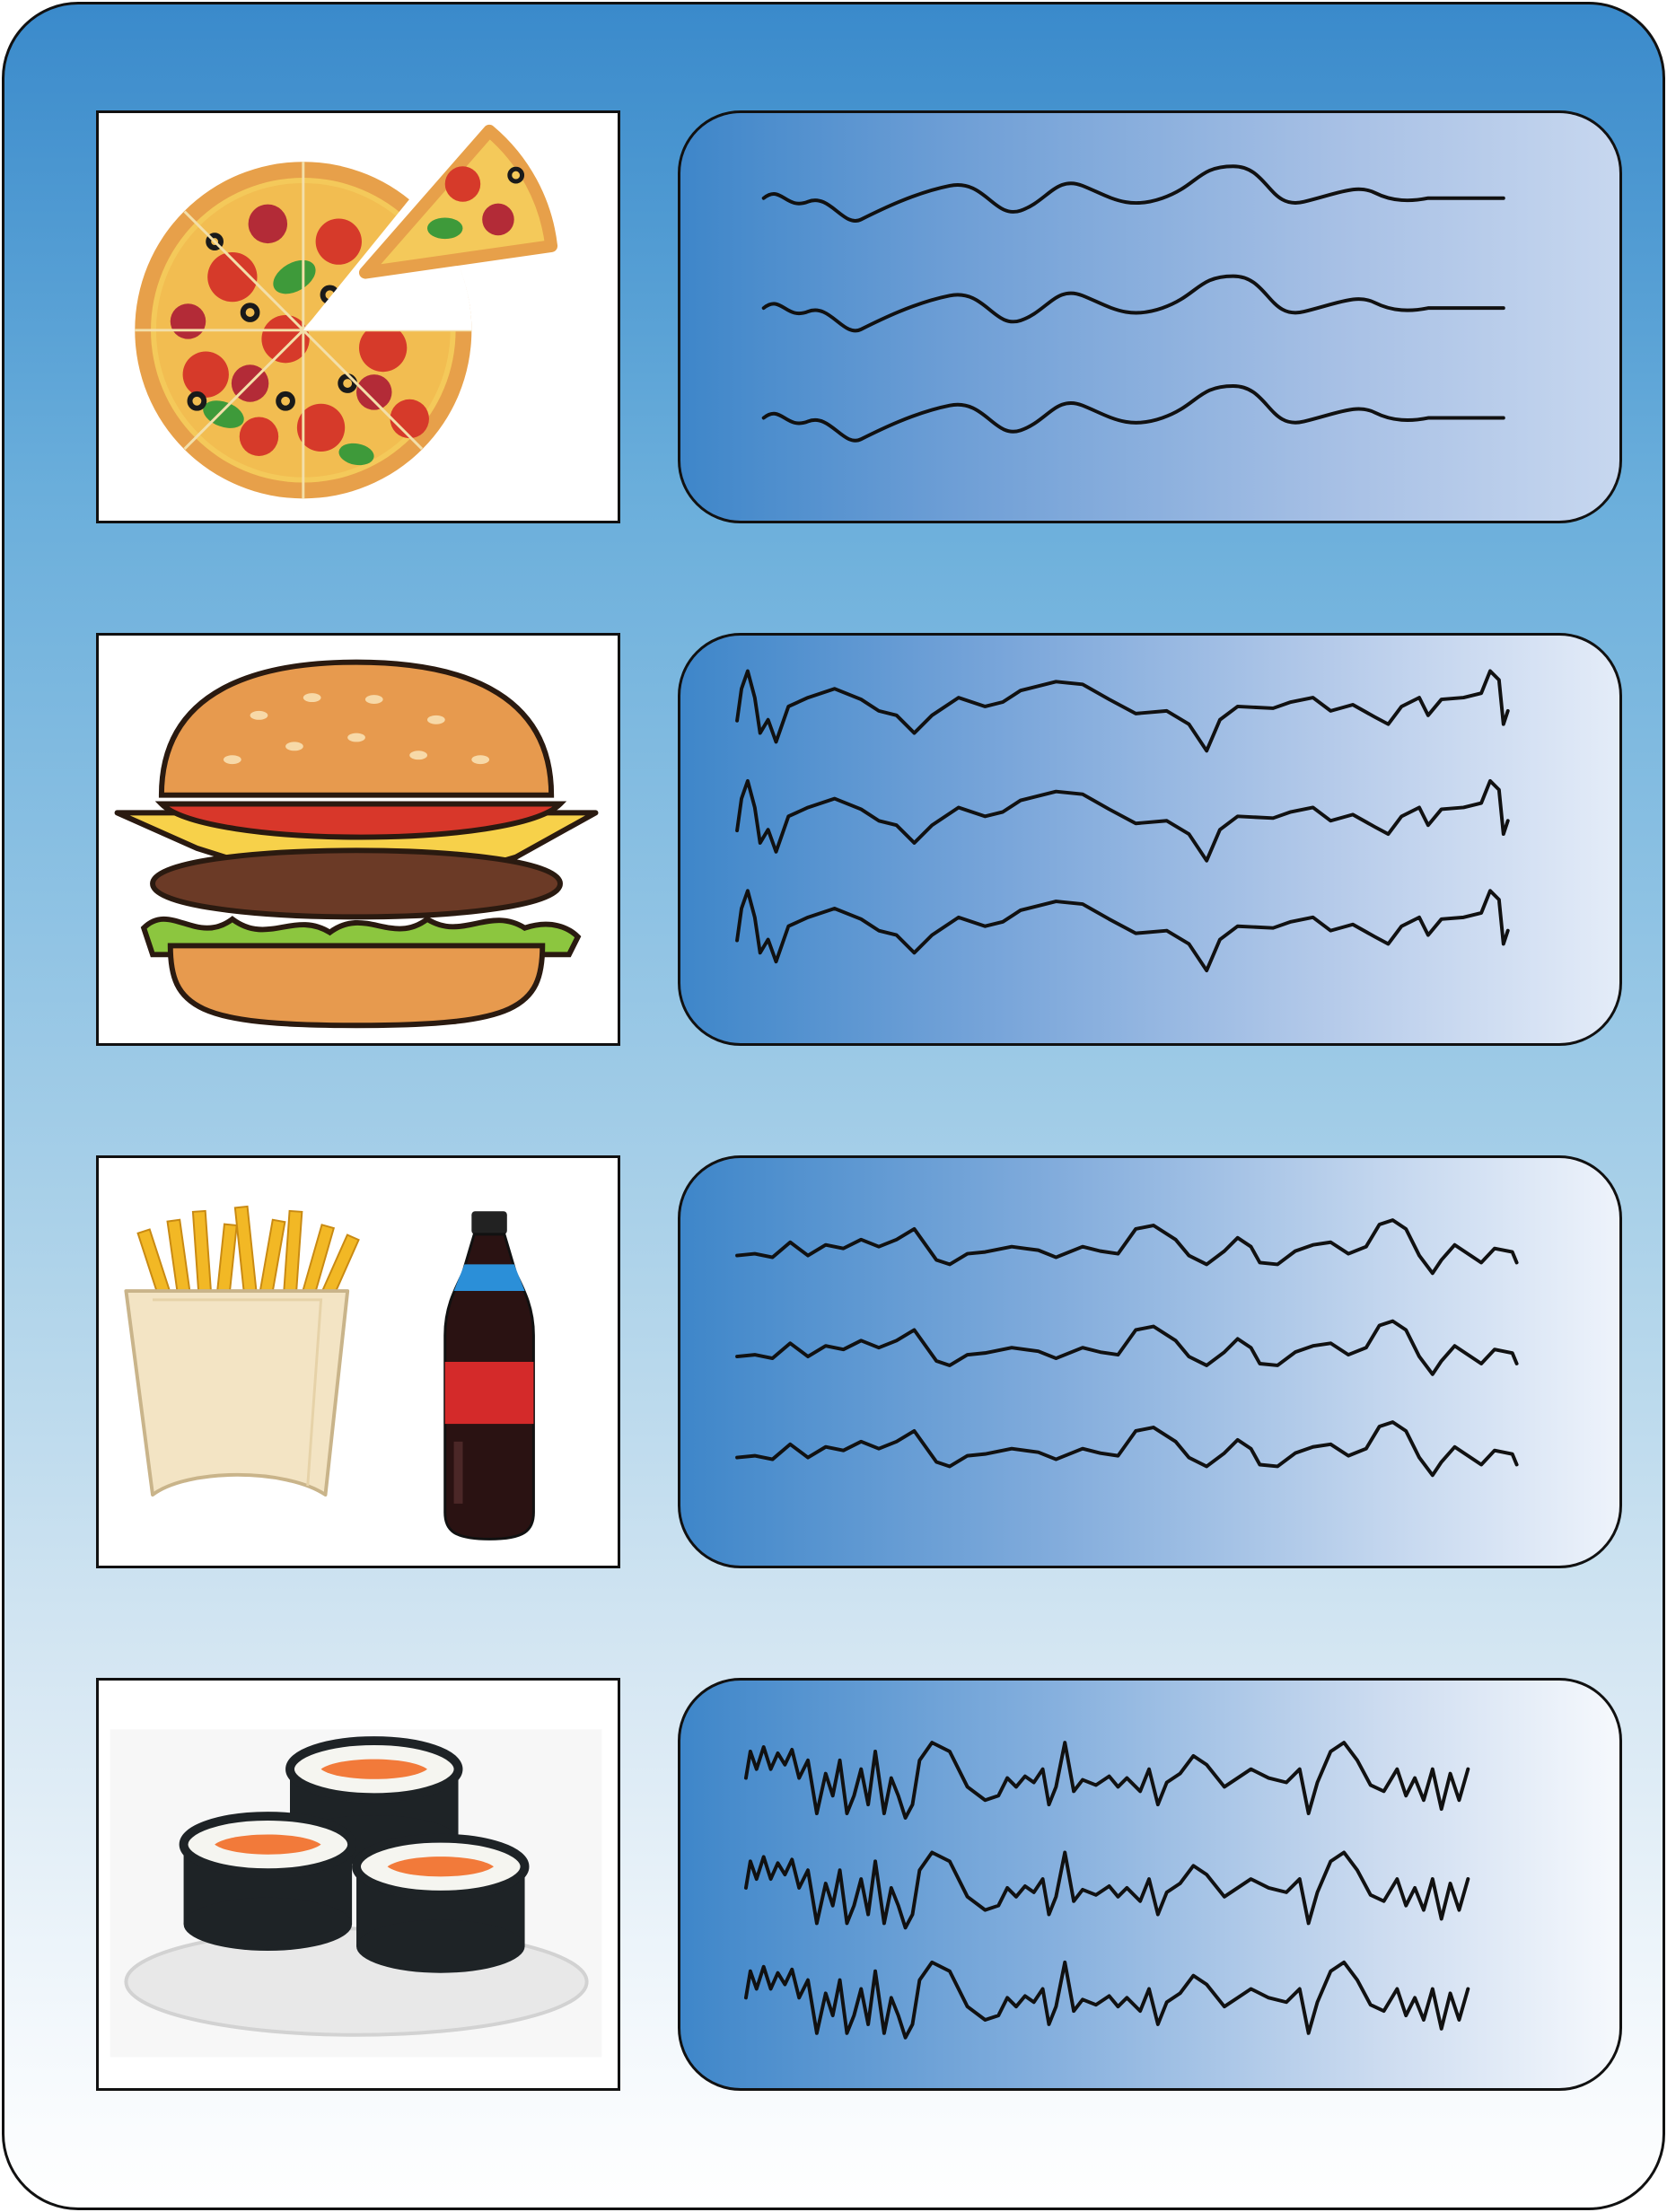 The height and width of the screenshot is (2212, 1667). I want to click on tracing-lines-sushi, so click(1106, 1890).